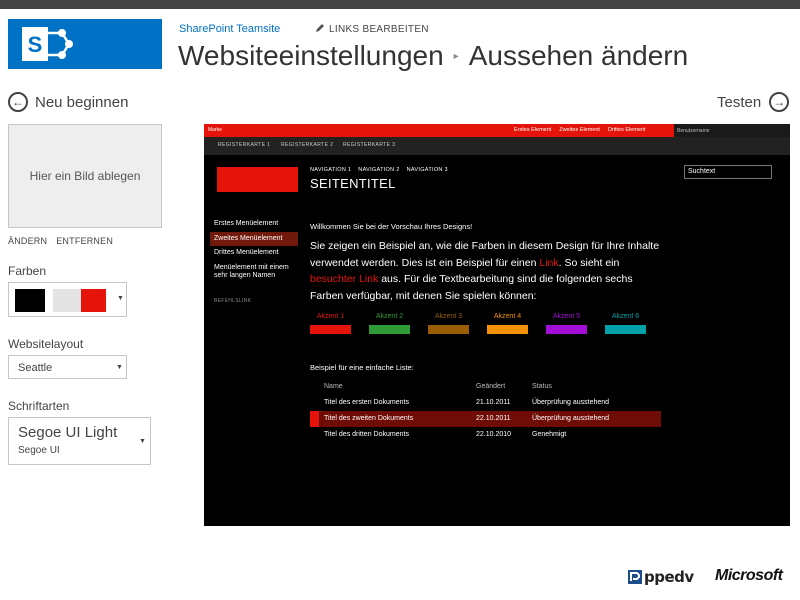 This screenshot has width=800, height=600. I want to click on image-actions: ÄNDERN ENTFERNEN, so click(65, 241).